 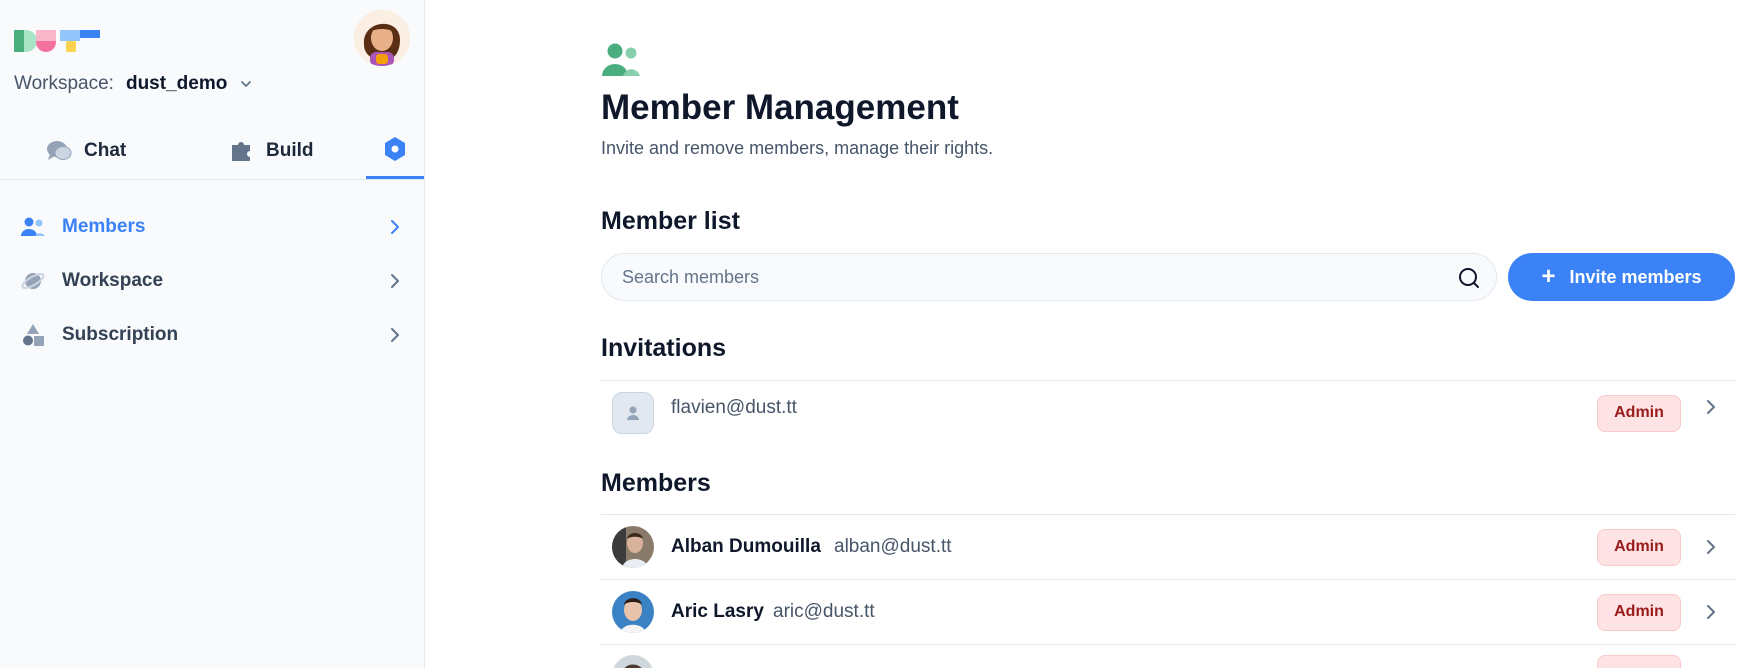 What do you see at coordinates (1635, 276) in the screenshot?
I see `invite-members-label: Invite members` at bounding box center [1635, 276].